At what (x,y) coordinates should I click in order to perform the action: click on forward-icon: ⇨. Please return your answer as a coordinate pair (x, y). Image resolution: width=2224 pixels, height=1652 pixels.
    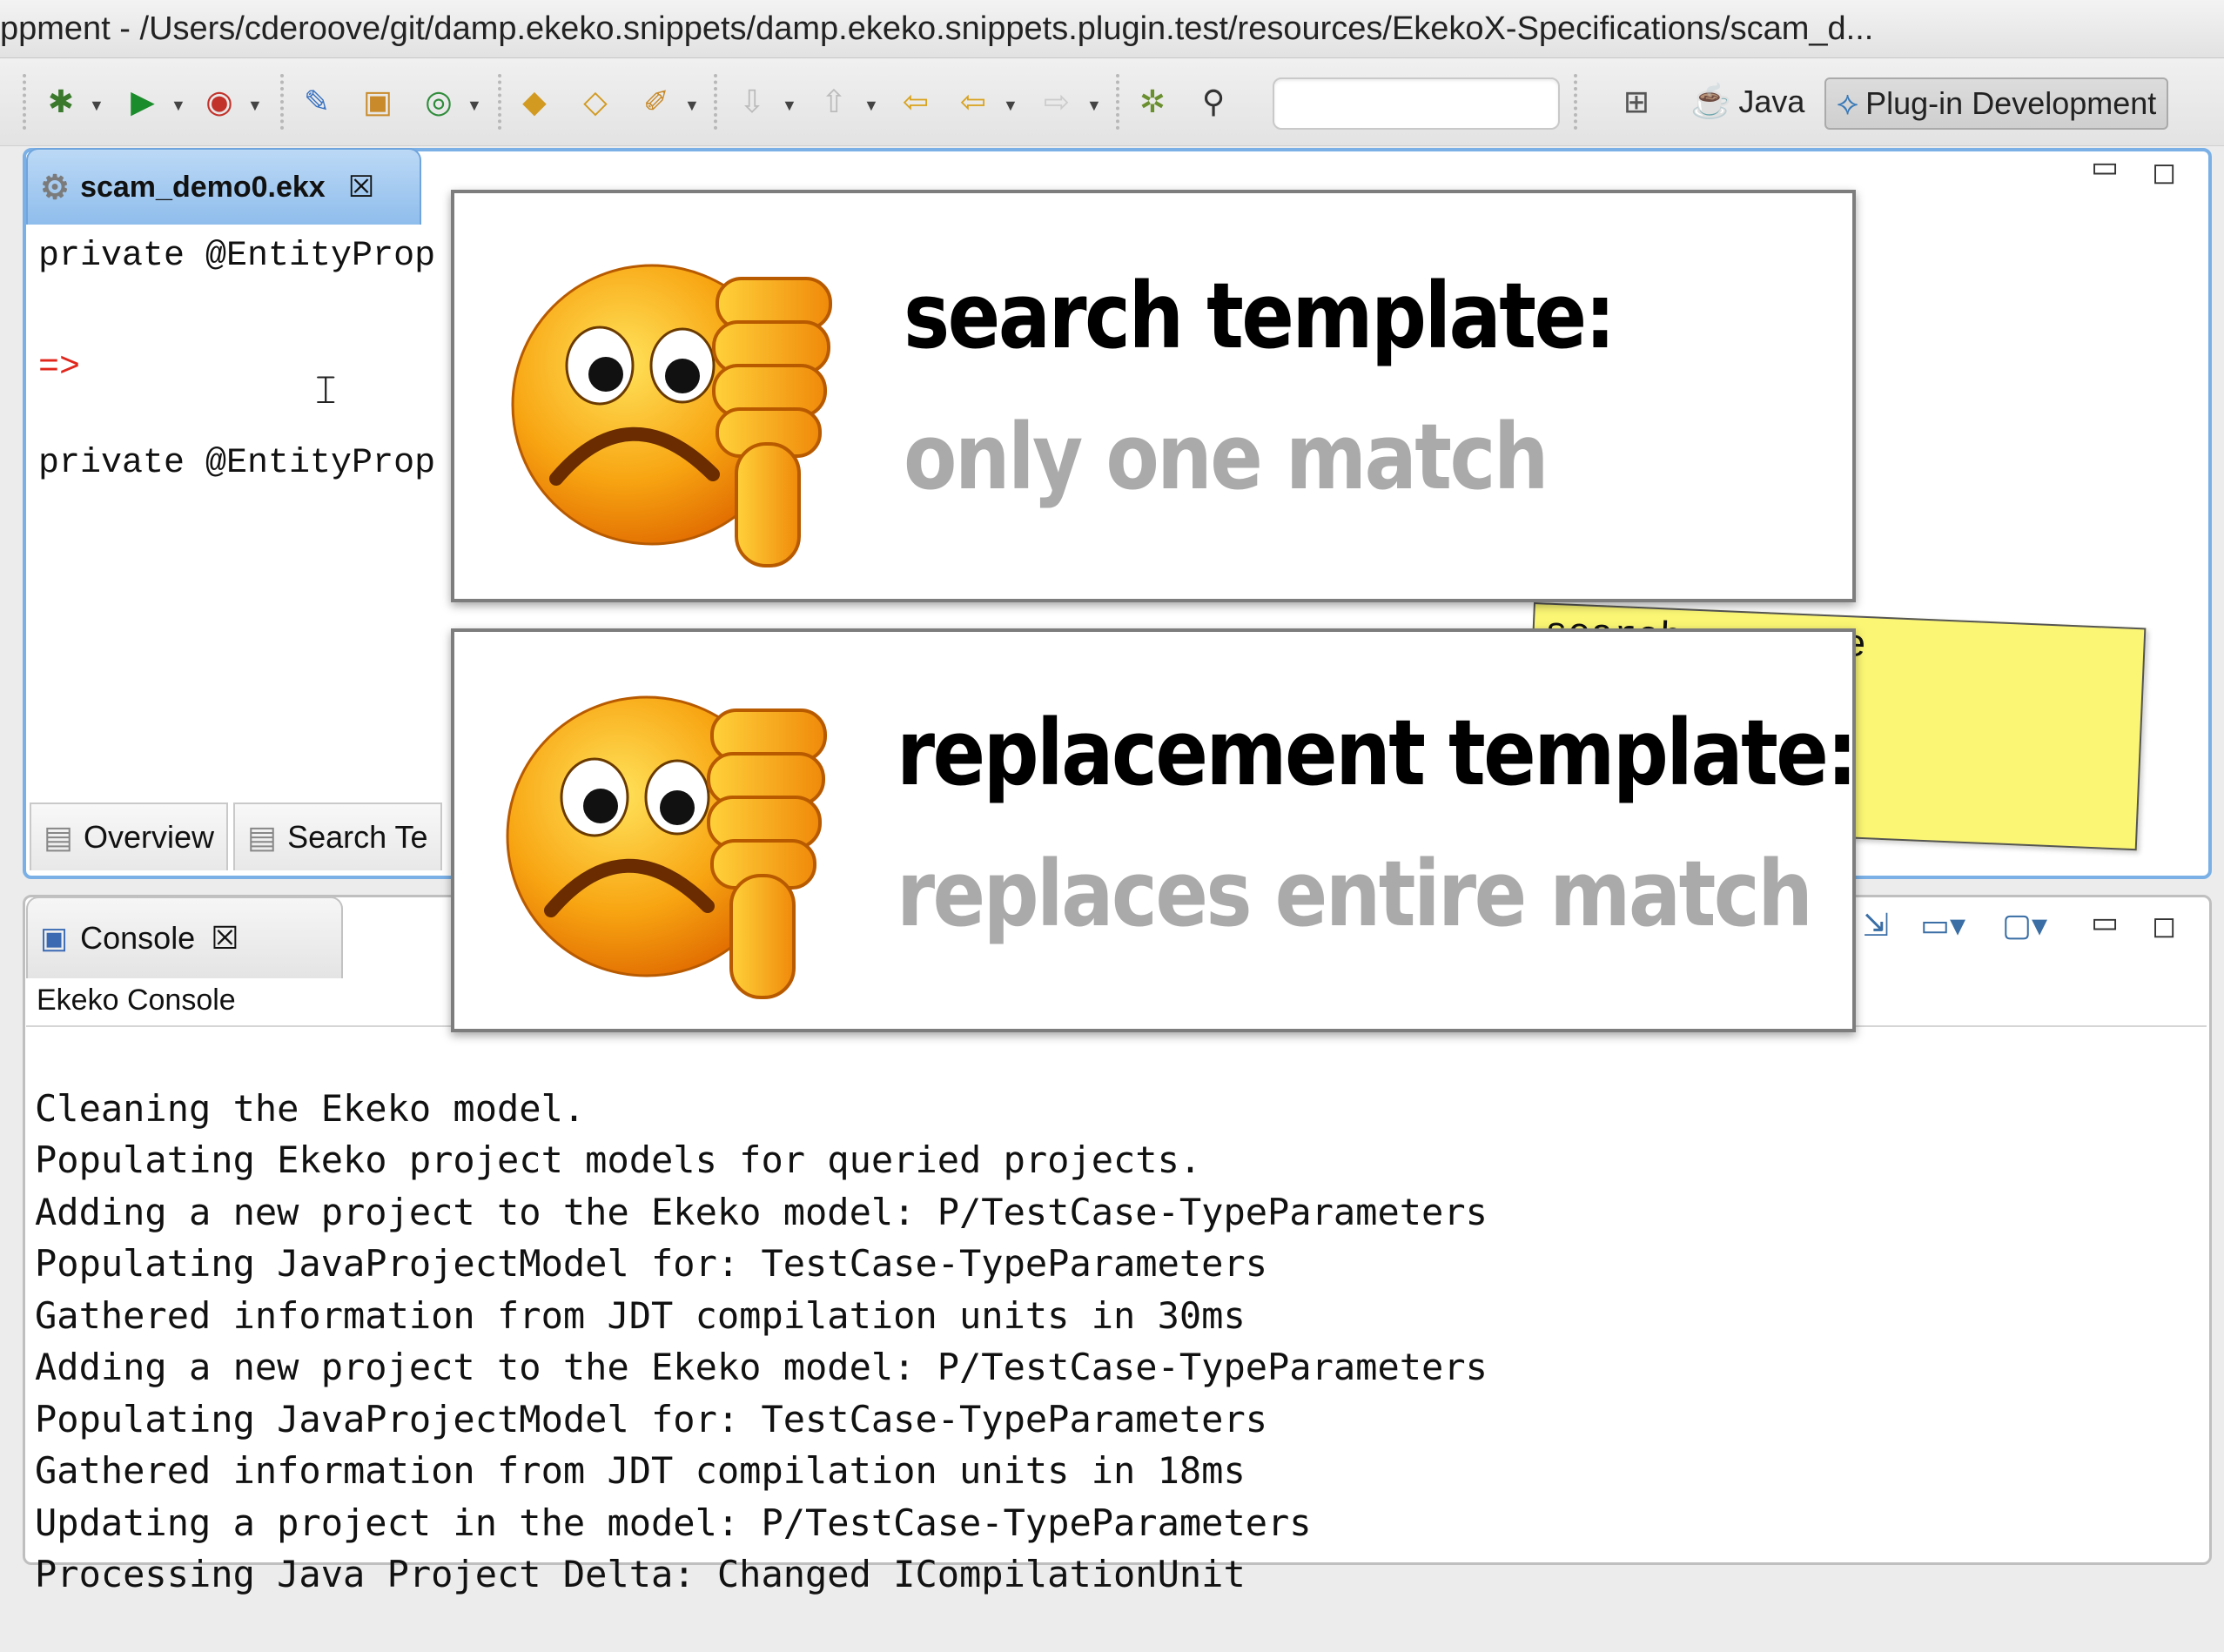
    Looking at the image, I should click on (1057, 102).